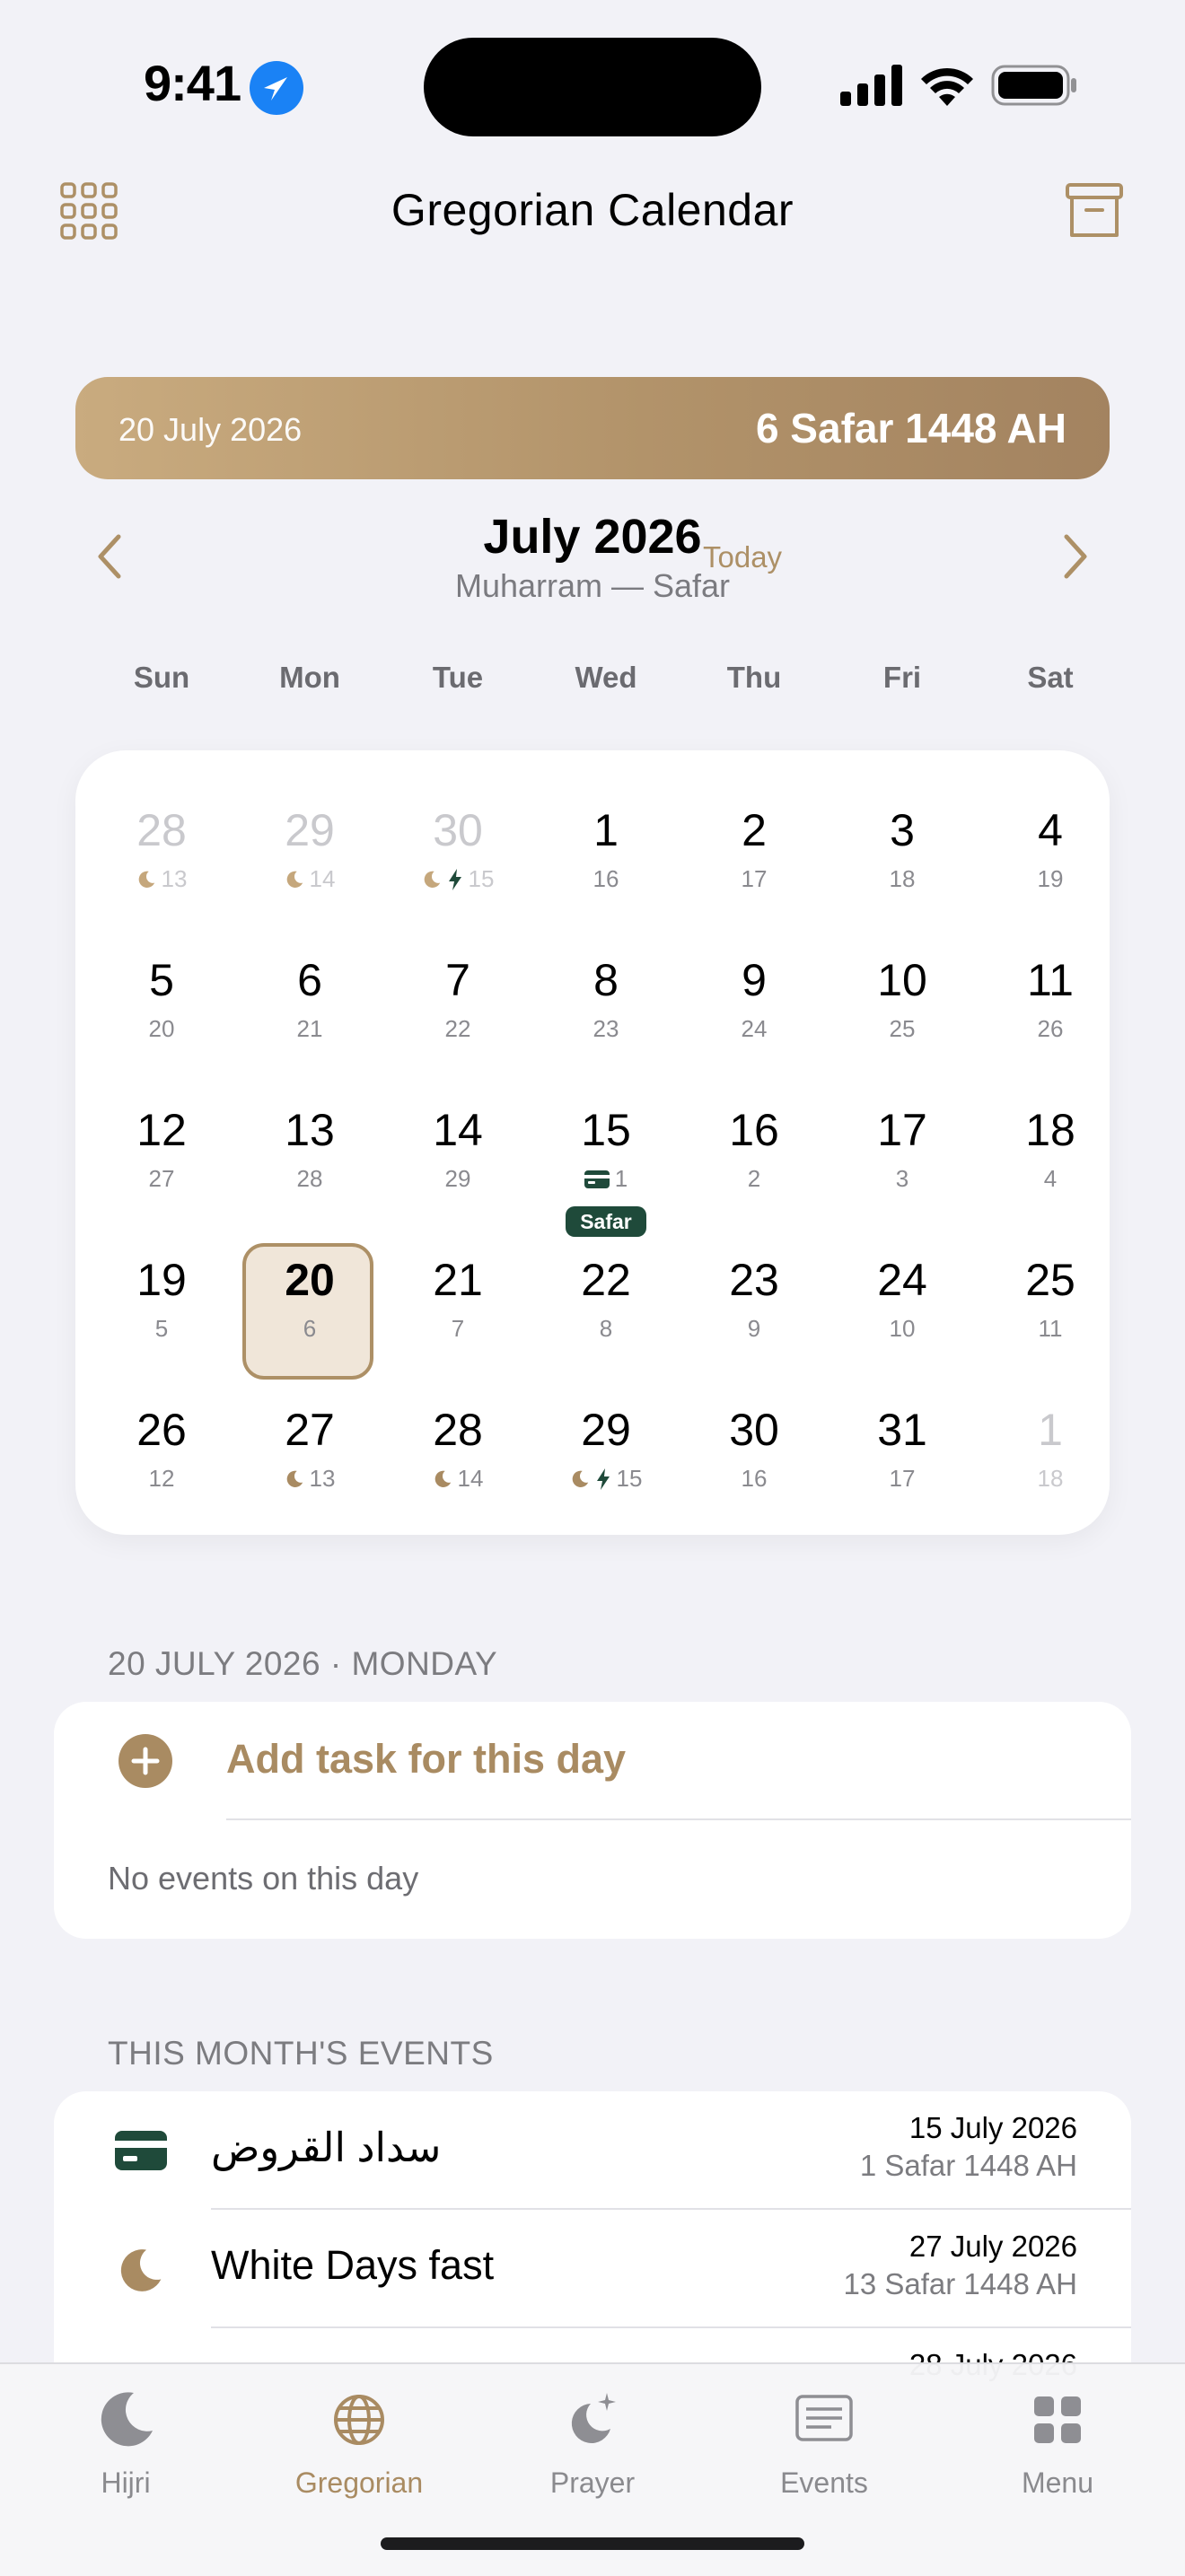  Describe the element at coordinates (458, 844) in the screenshot. I see `day-cell: 30 15` at that location.